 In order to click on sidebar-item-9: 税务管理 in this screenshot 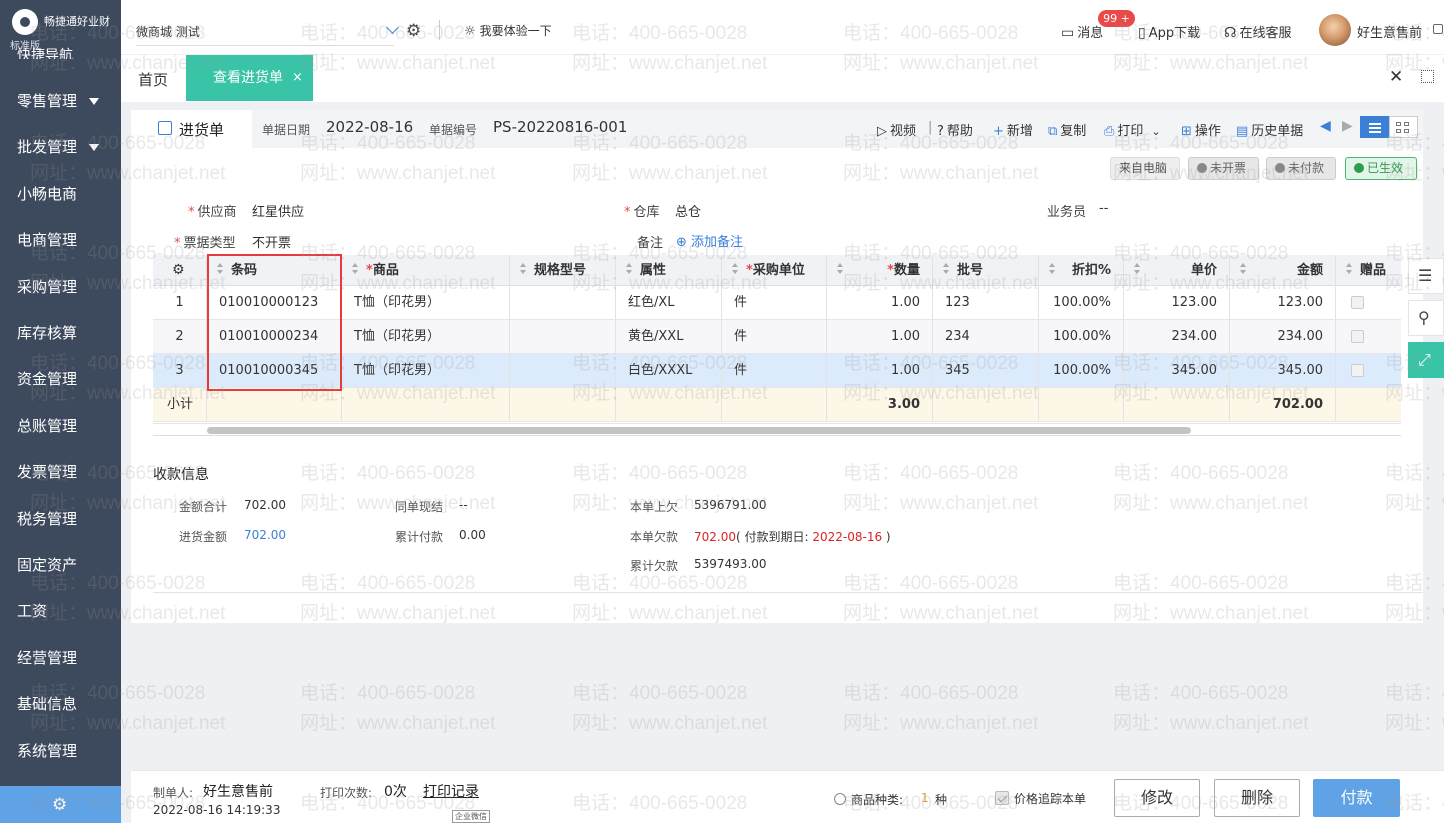, I will do `click(60, 519)`.